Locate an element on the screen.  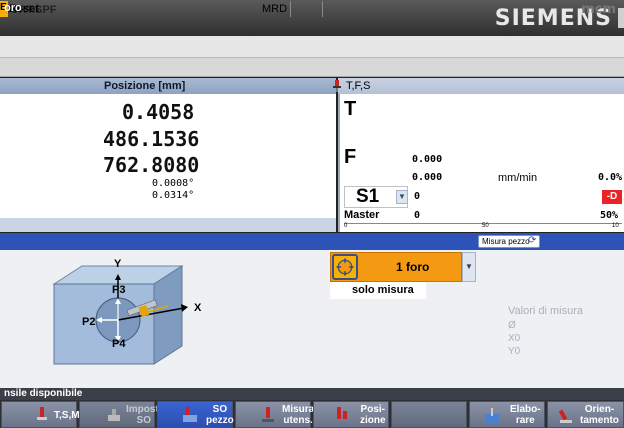
measure-tool-icon is located at coordinates (268, 414).